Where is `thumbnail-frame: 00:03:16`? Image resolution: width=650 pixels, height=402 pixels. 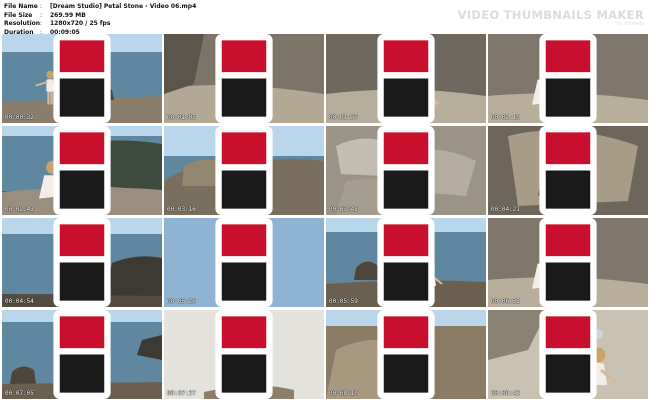 thumbnail-frame: 00:03:16 is located at coordinates (244, 170).